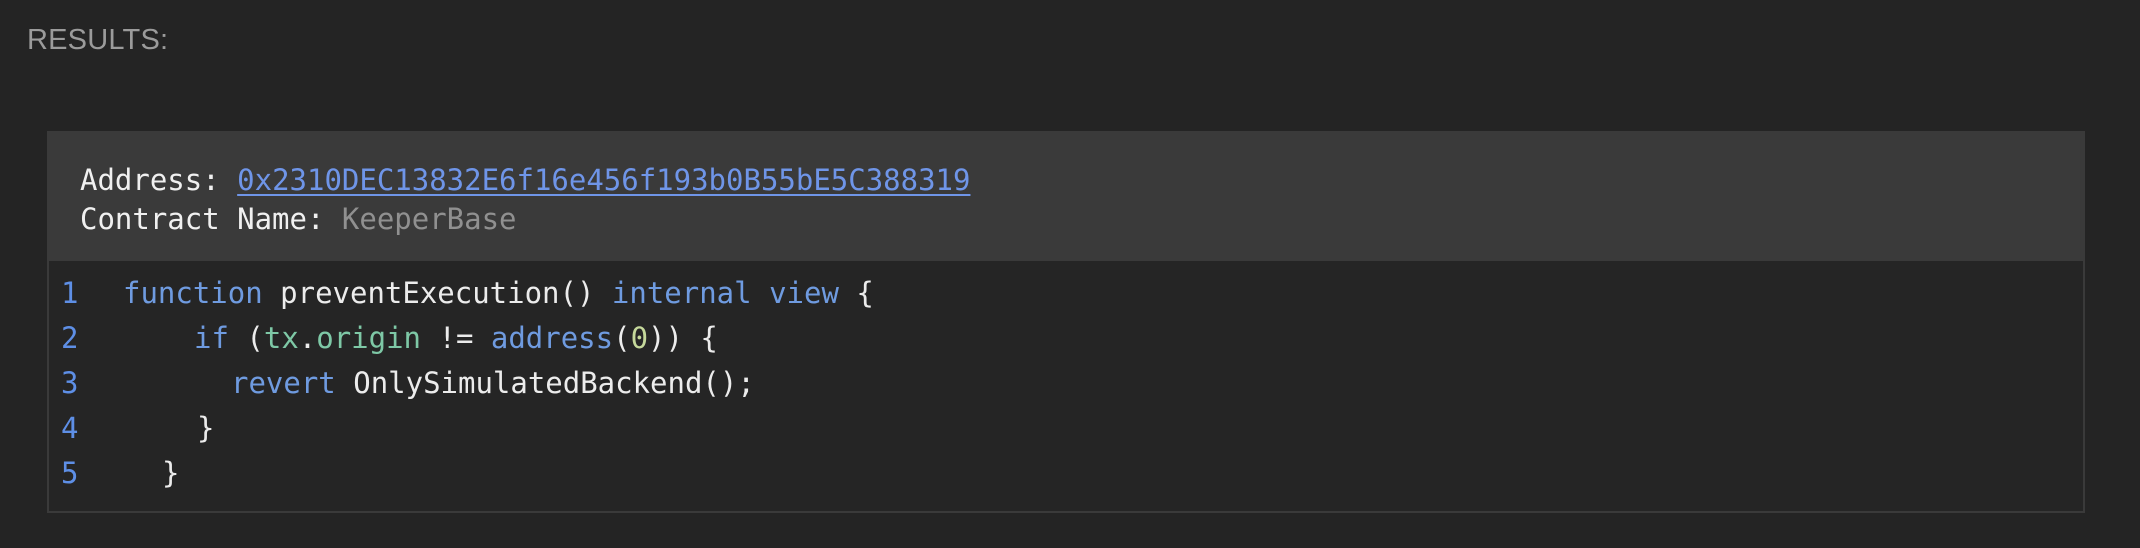 The image size is (2140, 548). Describe the element at coordinates (70, 338) in the screenshot. I see `line-number: 2` at that location.